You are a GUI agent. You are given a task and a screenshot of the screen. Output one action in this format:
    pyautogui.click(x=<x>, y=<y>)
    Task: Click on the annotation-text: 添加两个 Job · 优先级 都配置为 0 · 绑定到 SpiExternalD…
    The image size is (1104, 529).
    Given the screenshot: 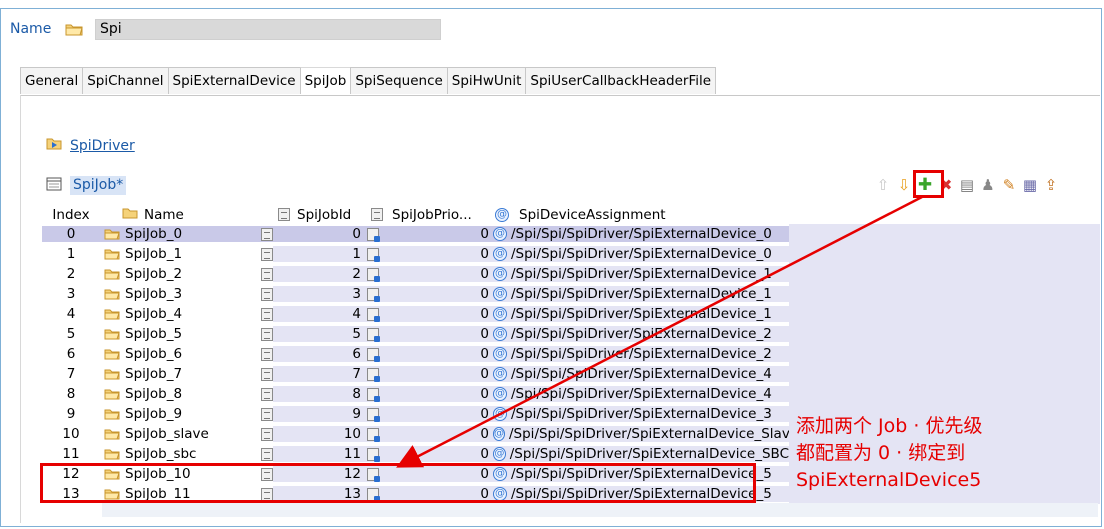 What is the action you would take?
    pyautogui.click(x=889, y=453)
    